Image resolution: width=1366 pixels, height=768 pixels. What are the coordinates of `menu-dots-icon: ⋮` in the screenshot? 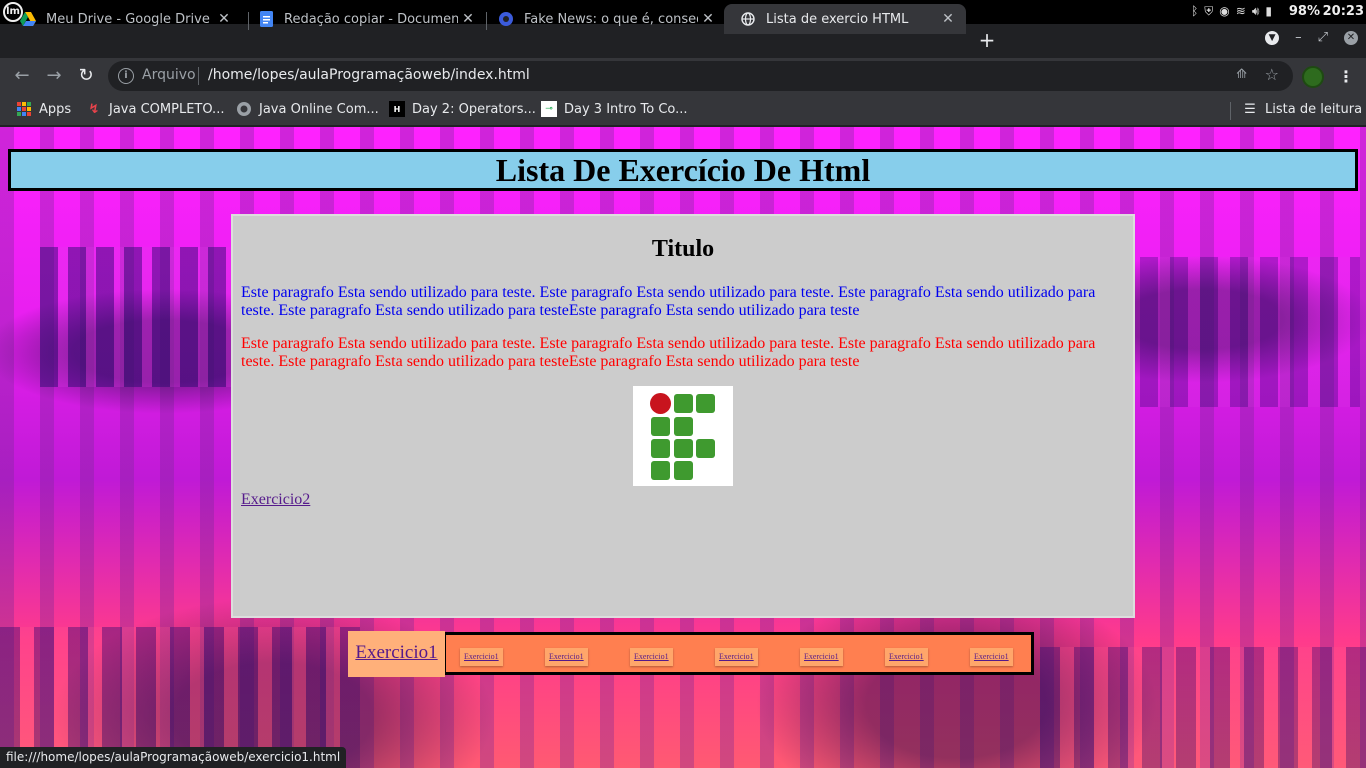 It's located at (1346, 77).